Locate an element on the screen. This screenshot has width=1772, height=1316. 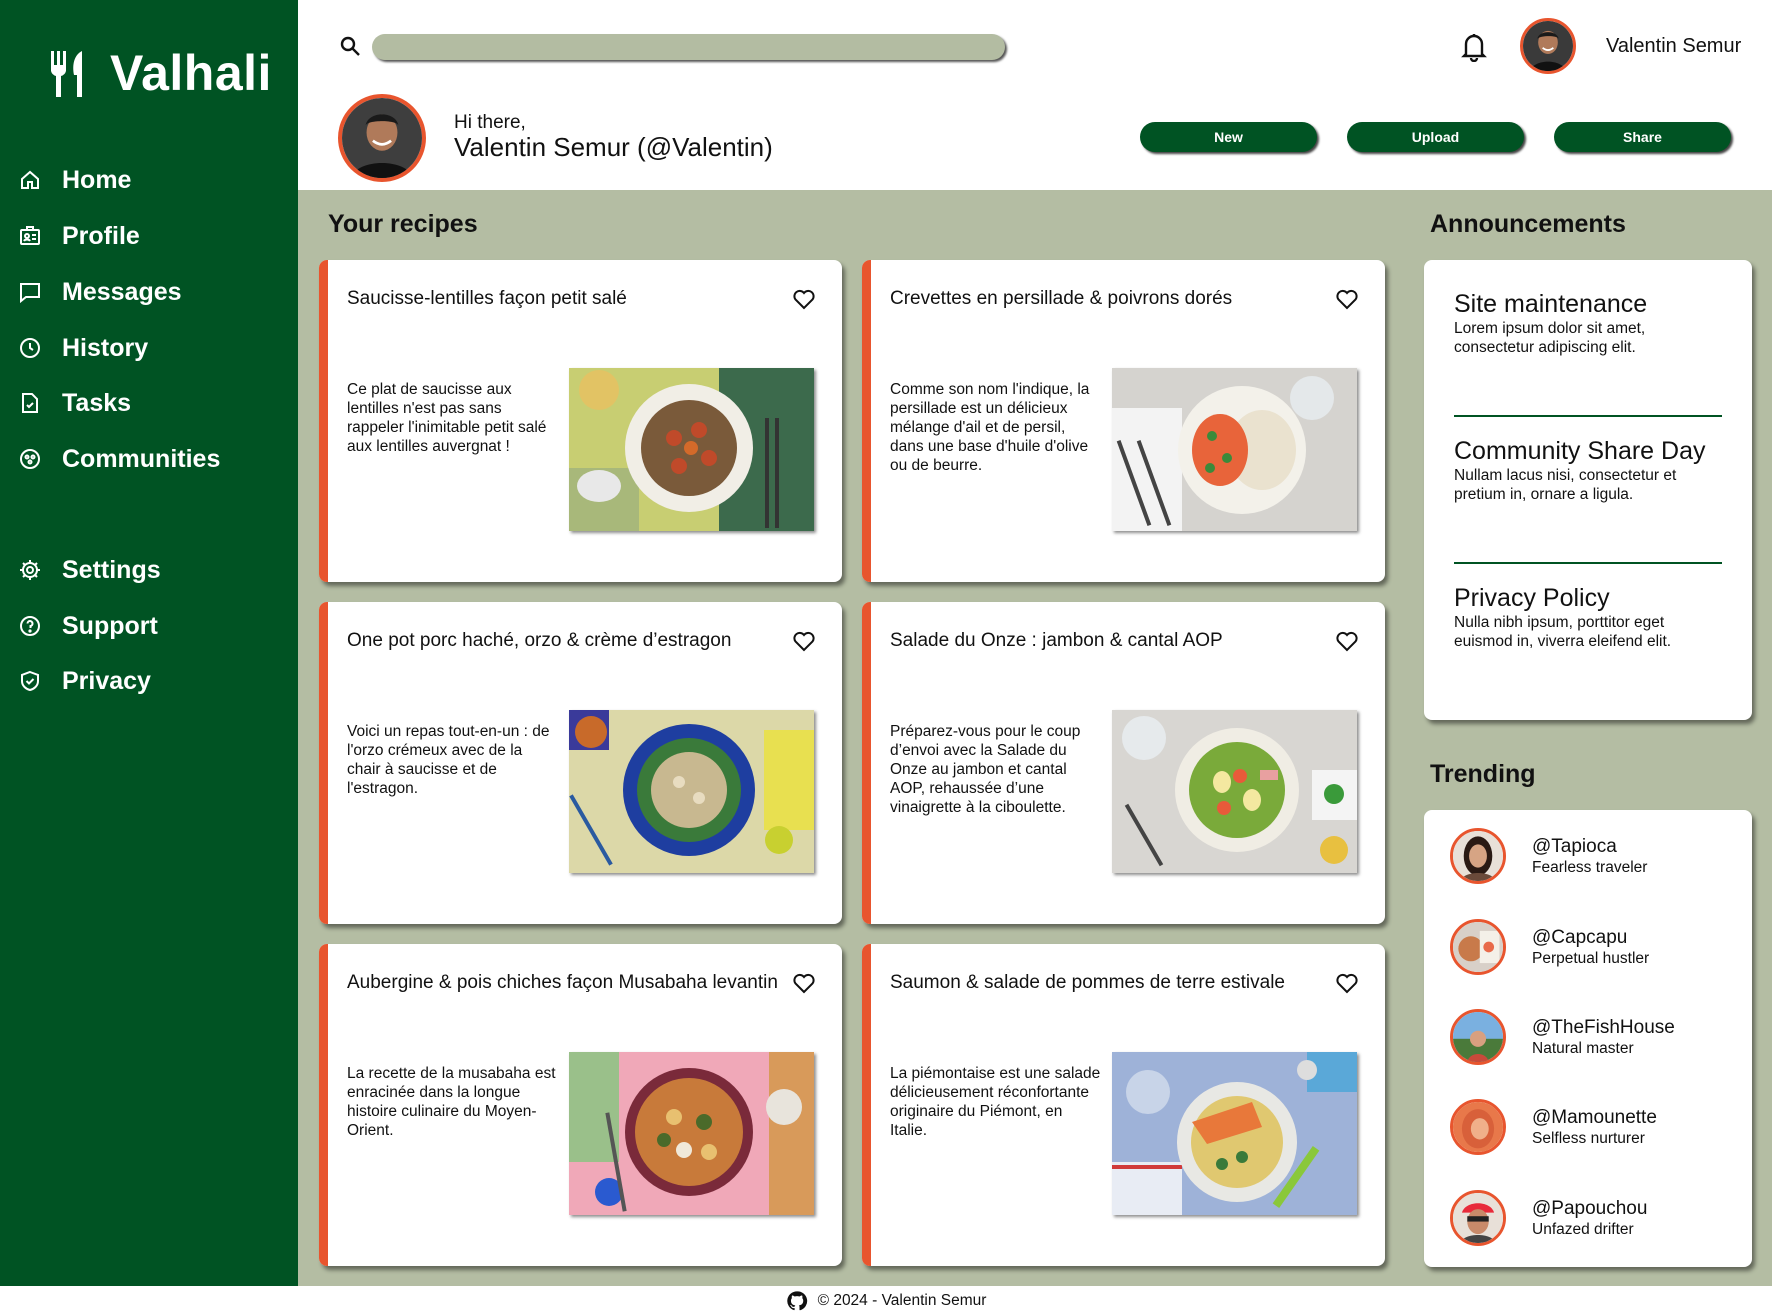
greeting-name: Valentin Semur (@Valentin) is located at coordinates (613, 147).